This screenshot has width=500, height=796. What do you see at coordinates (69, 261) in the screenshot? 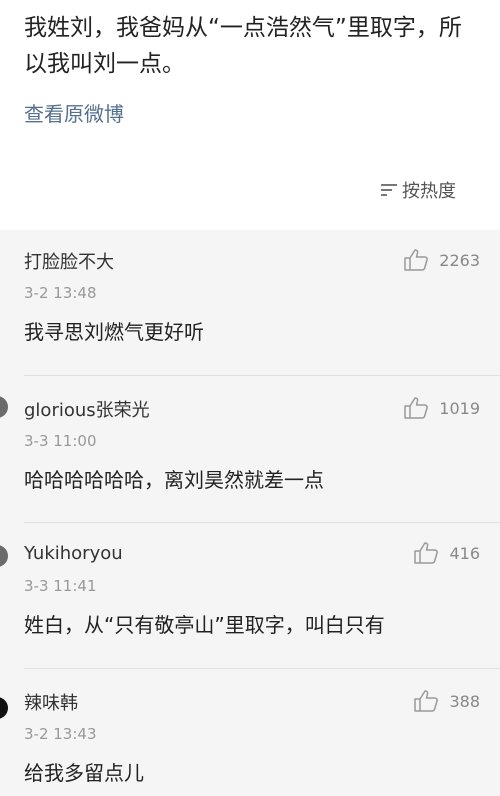
I see `comment-username: 打脸脸不大` at bounding box center [69, 261].